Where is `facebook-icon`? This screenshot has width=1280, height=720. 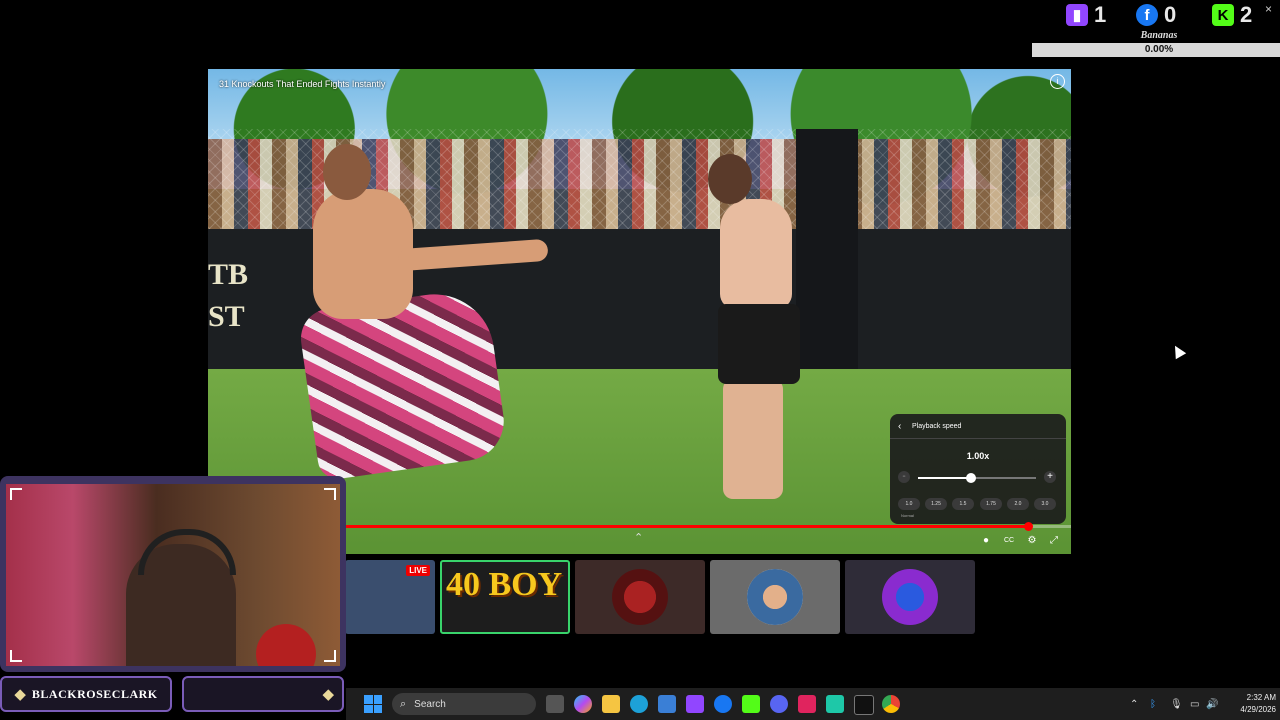 facebook-icon is located at coordinates (723, 704).